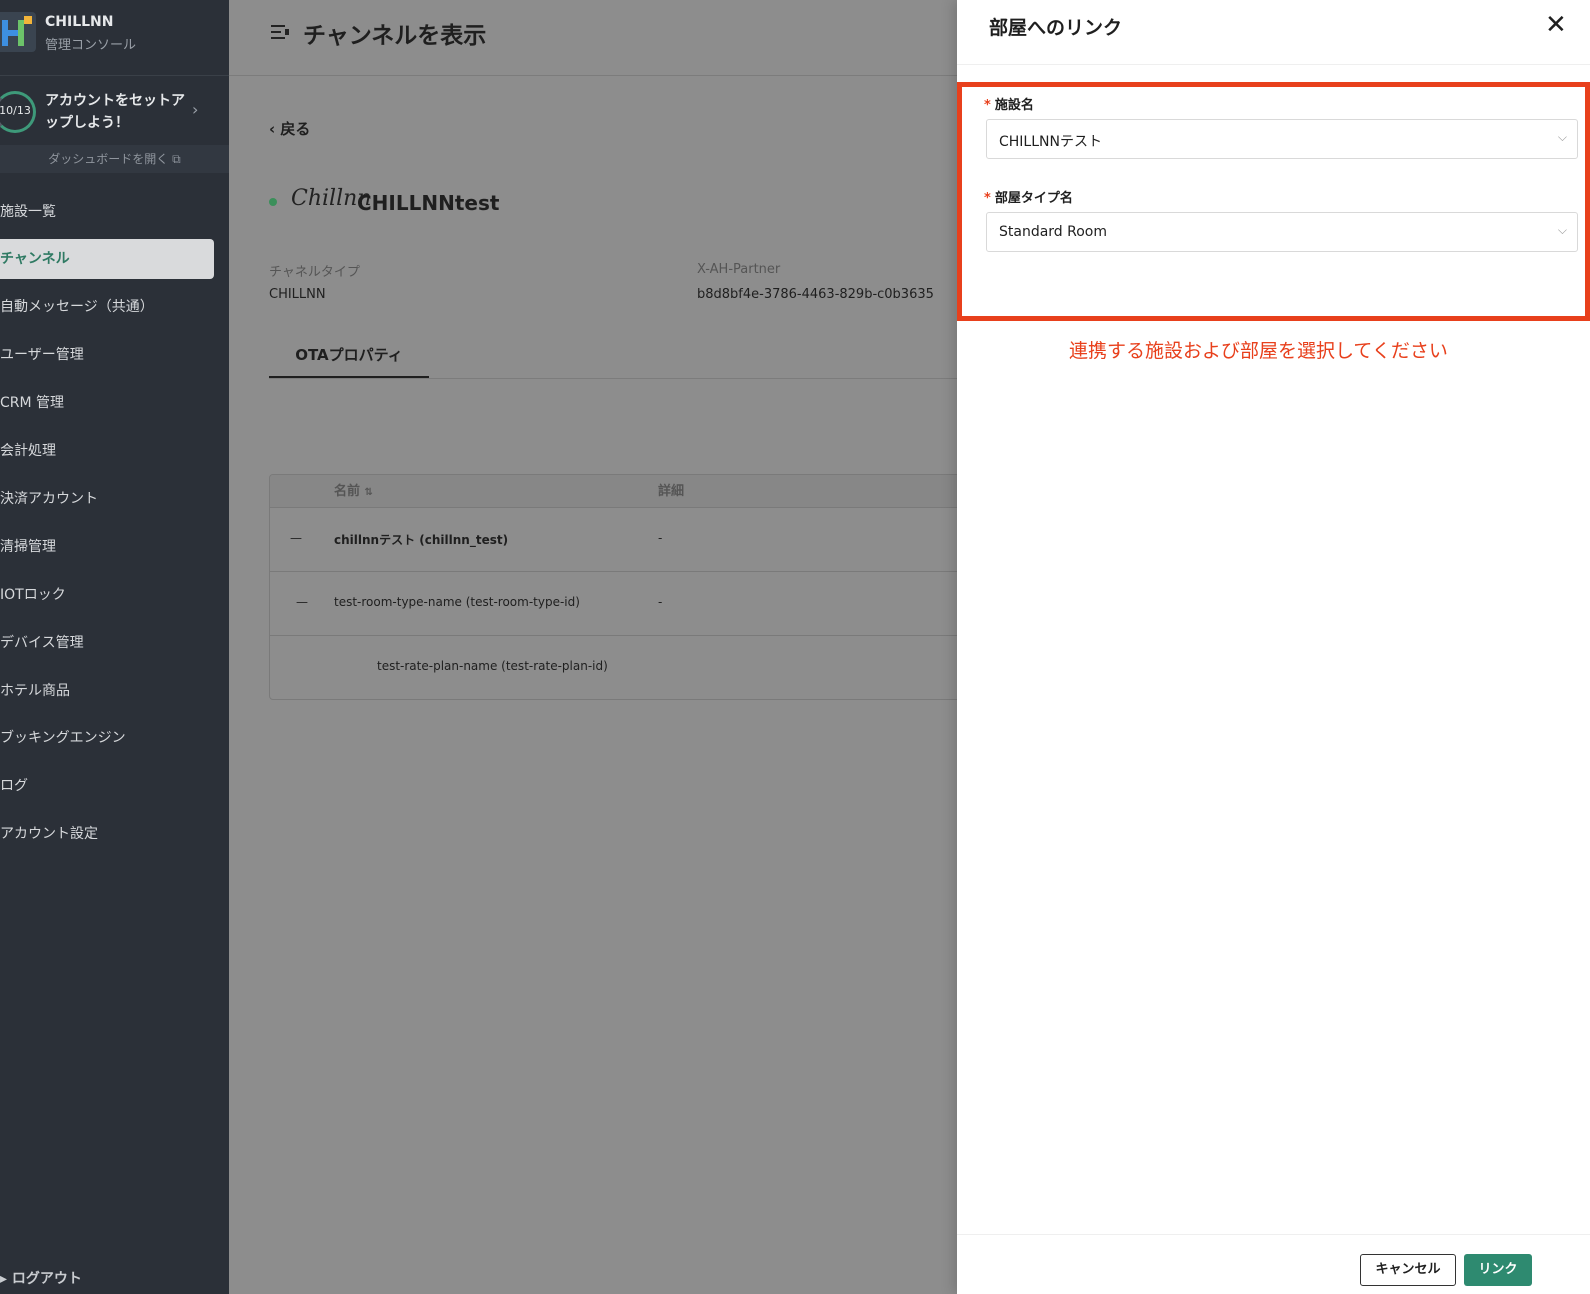  I want to click on table-header, so click(619, 491).